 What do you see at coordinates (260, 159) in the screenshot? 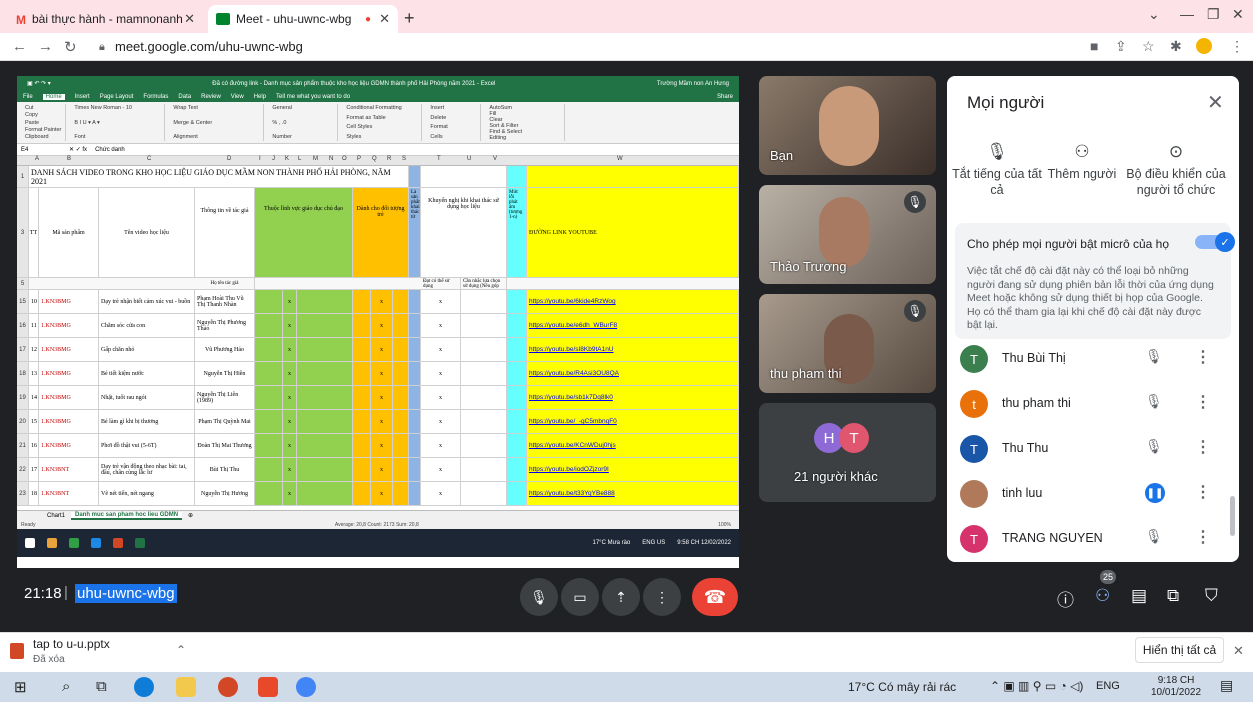
I see `col-I: I` at bounding box center [260, 159].